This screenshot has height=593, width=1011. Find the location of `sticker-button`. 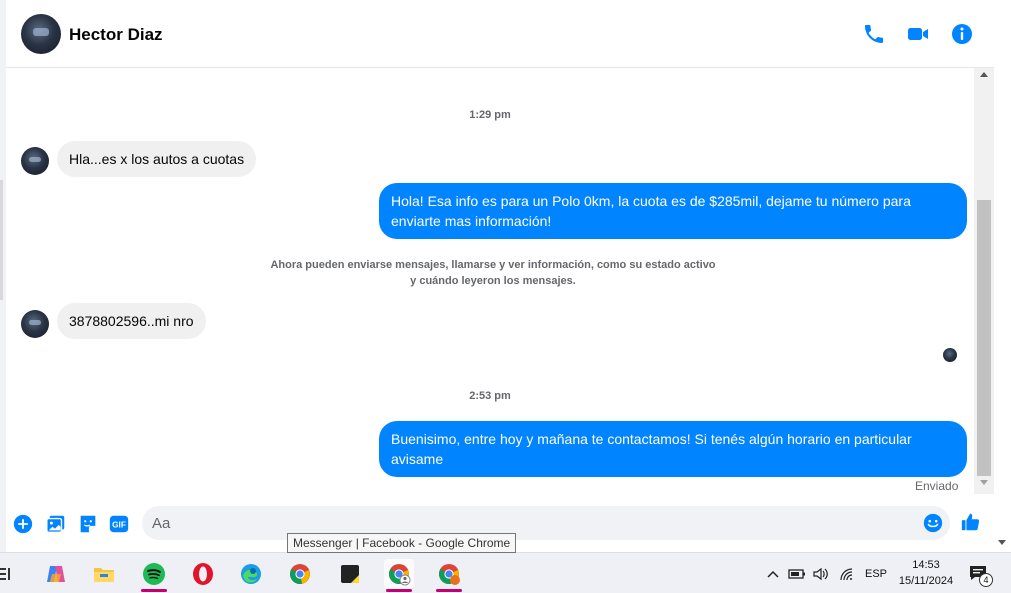

sticker-button is located at coordinates (88, 524).